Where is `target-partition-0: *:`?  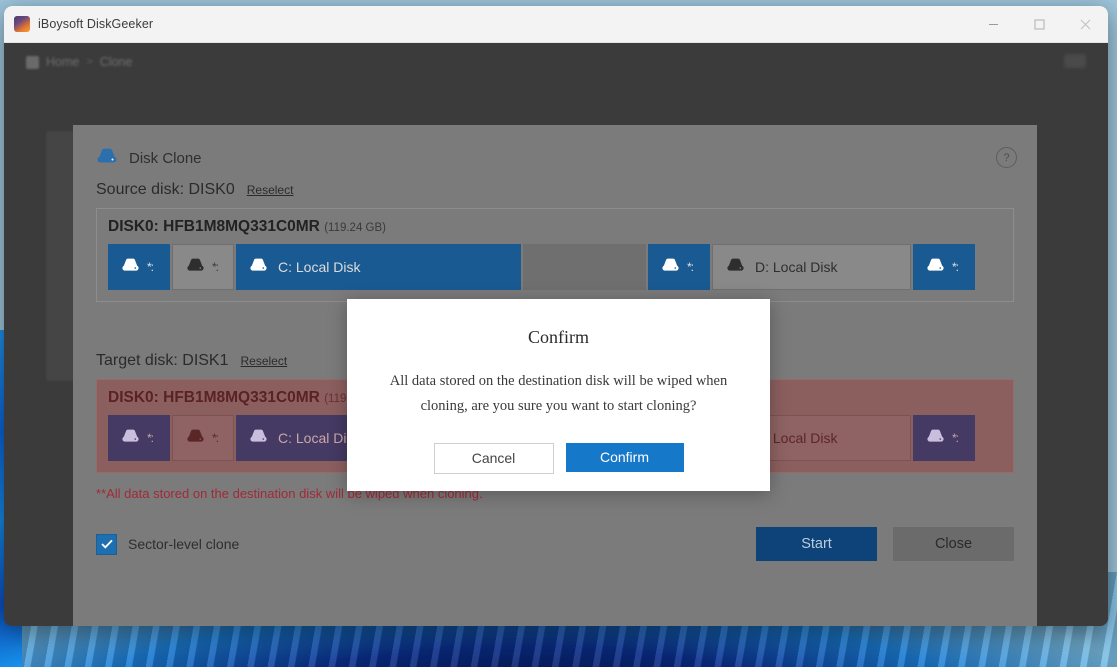
target-partition-0: *: is located at coordinates (139, 438).